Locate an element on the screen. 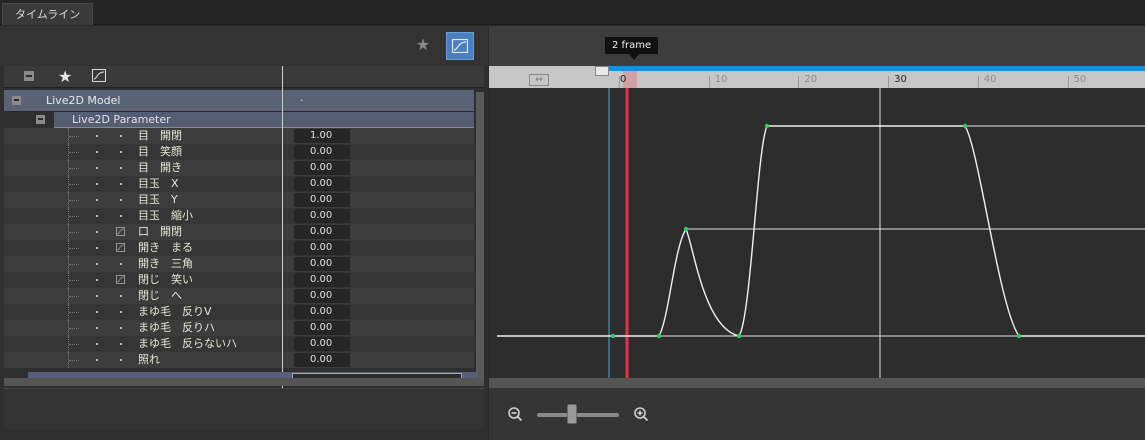 This screenshot has width=1145, height=440. parameter-name: 開き まる is located at coordinates (165, 247).